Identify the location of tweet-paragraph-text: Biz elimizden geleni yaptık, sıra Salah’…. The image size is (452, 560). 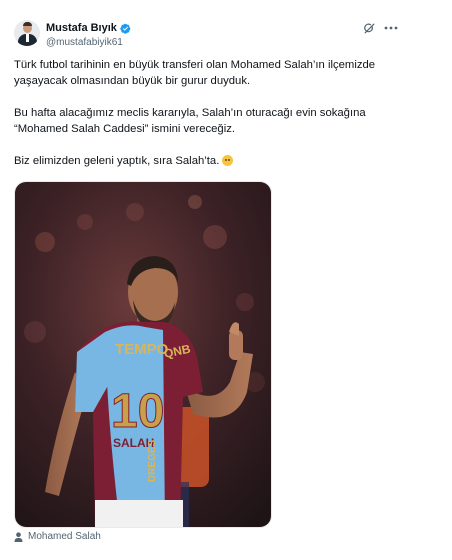
(117, 161).